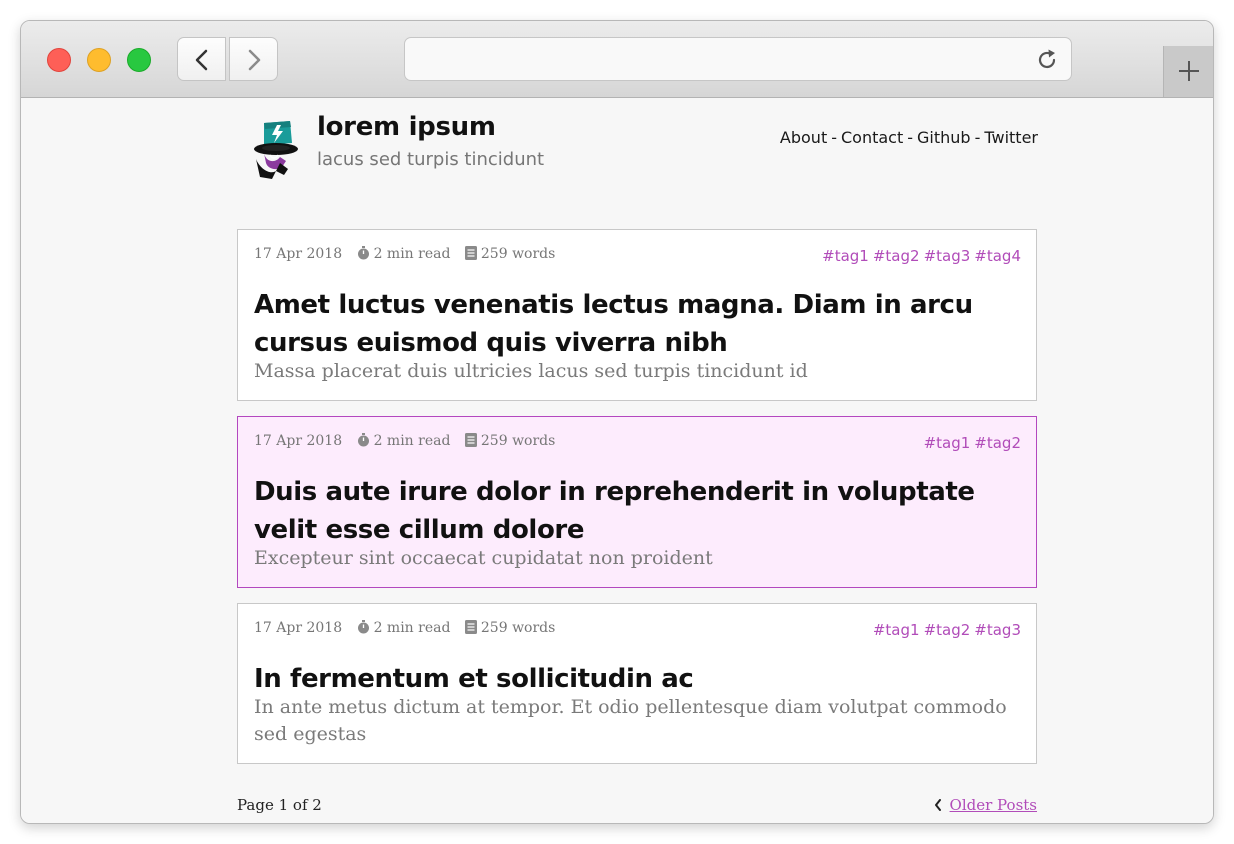  I want to click on older-posts-link: Older Posts, so click(993, 805).